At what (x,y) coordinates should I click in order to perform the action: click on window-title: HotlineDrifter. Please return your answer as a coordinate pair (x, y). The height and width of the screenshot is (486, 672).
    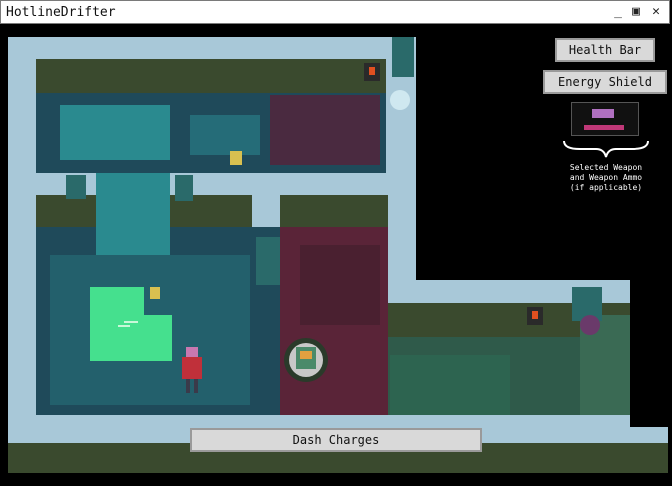
    Looking at the image, I should click on (61, 12).